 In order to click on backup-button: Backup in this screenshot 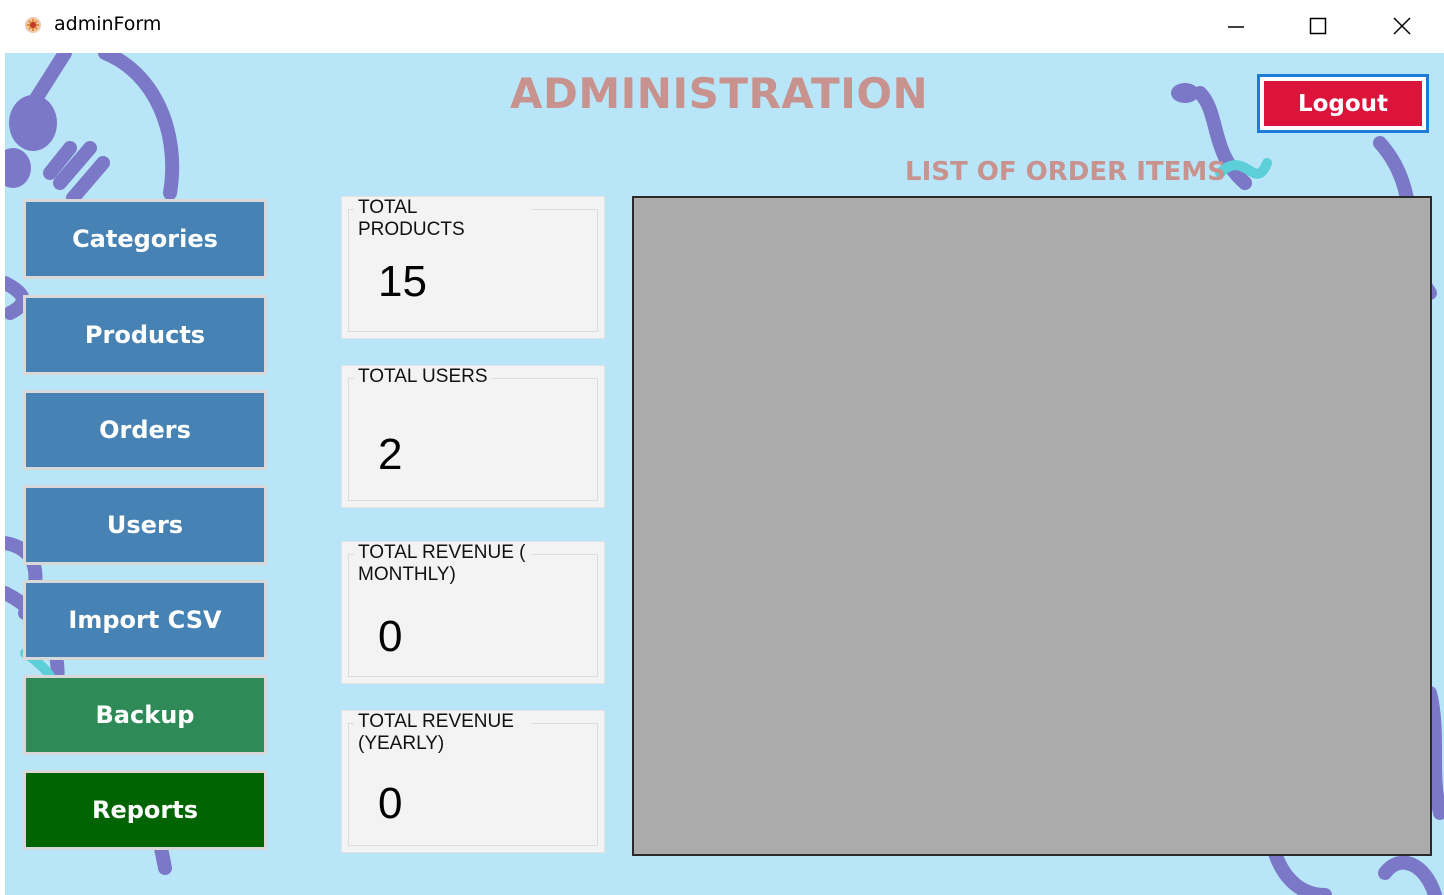, I will do `click(145, 715)`.